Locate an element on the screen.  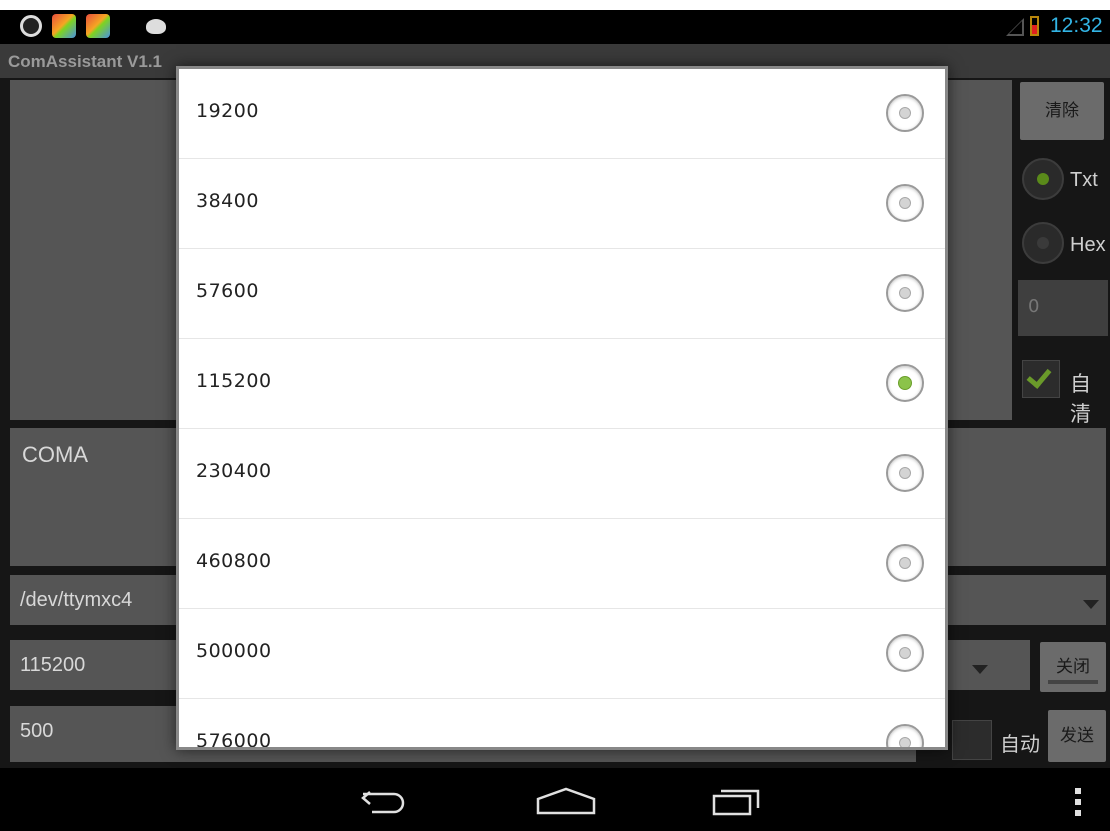
baud-option-label: 19200 is located at coordinates (227, 111).